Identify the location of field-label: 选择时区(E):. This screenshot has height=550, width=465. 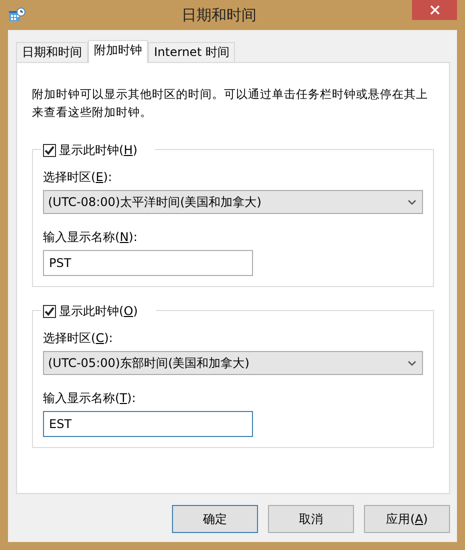
(78, 177).